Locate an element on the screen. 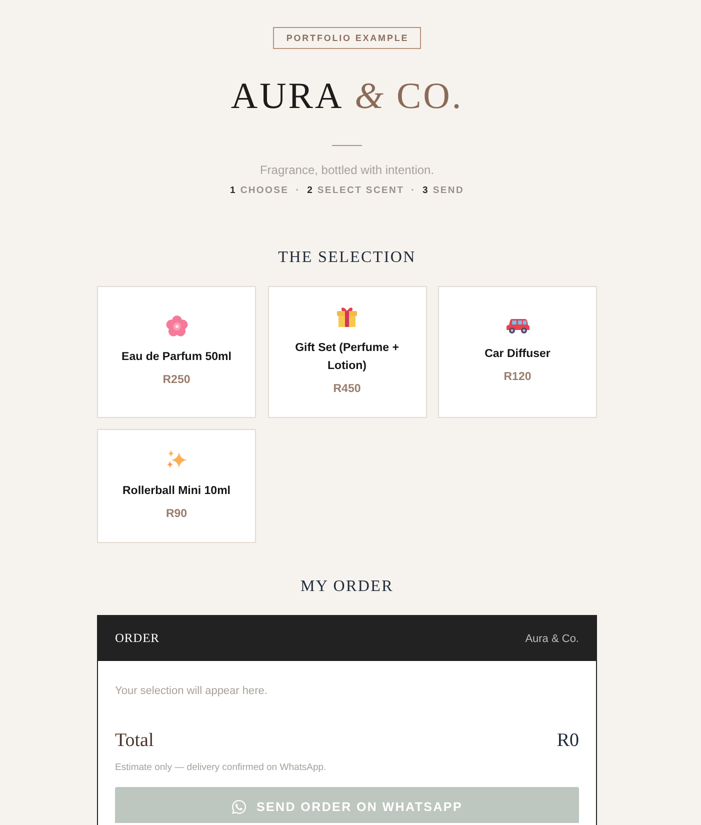 This screenshot has height=825, width=701. blossom-icon is located at coordinates (177, 326).